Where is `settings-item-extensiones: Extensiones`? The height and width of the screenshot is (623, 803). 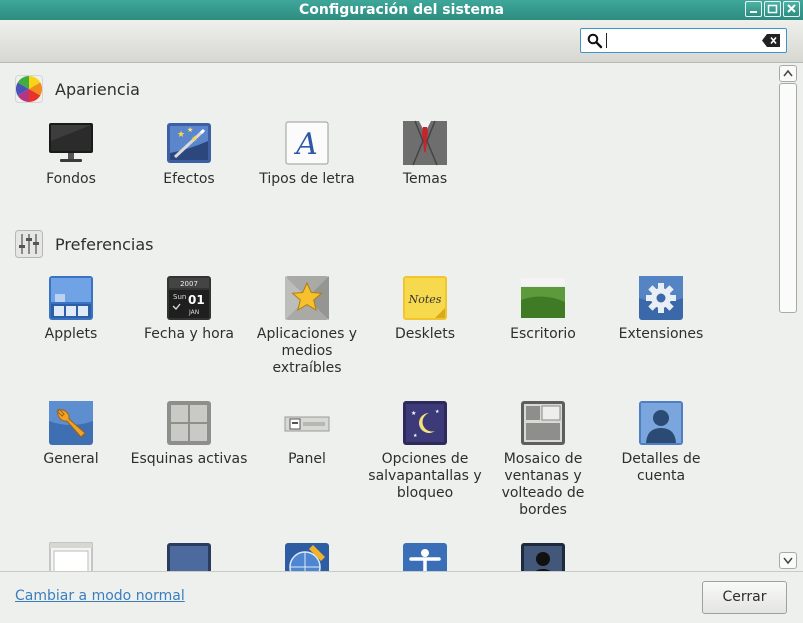
settings-item-extensiones: Extensiones is located at coordinates (661, 308).